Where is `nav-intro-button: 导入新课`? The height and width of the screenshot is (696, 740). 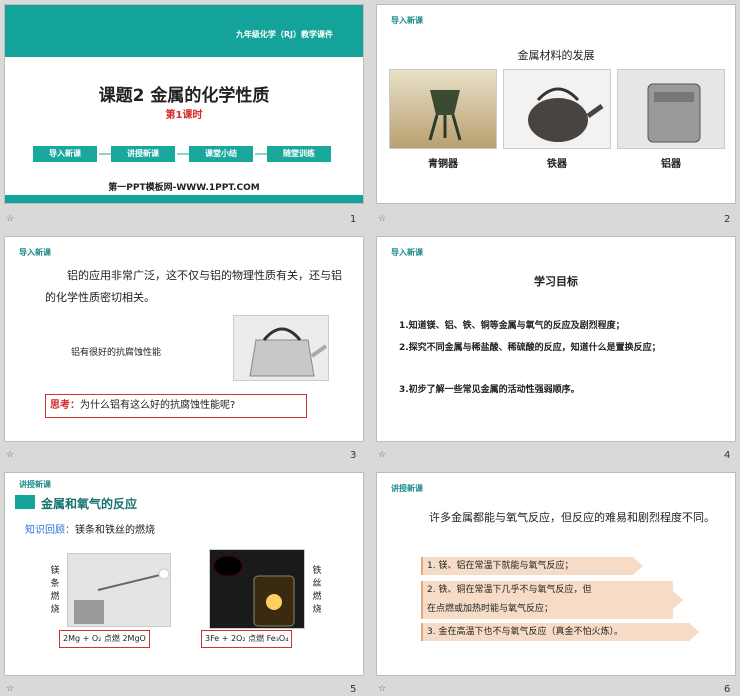
nav-intro-button: 导入新课 is located at coordinates (65, 154).